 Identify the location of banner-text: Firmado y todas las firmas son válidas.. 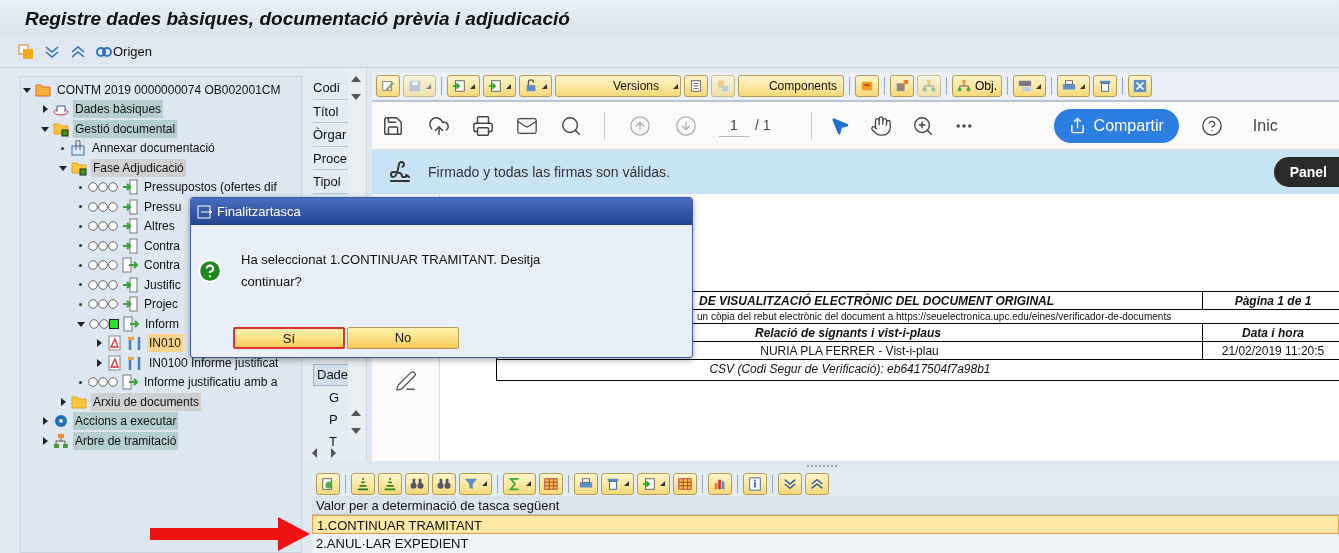
(549, 172).